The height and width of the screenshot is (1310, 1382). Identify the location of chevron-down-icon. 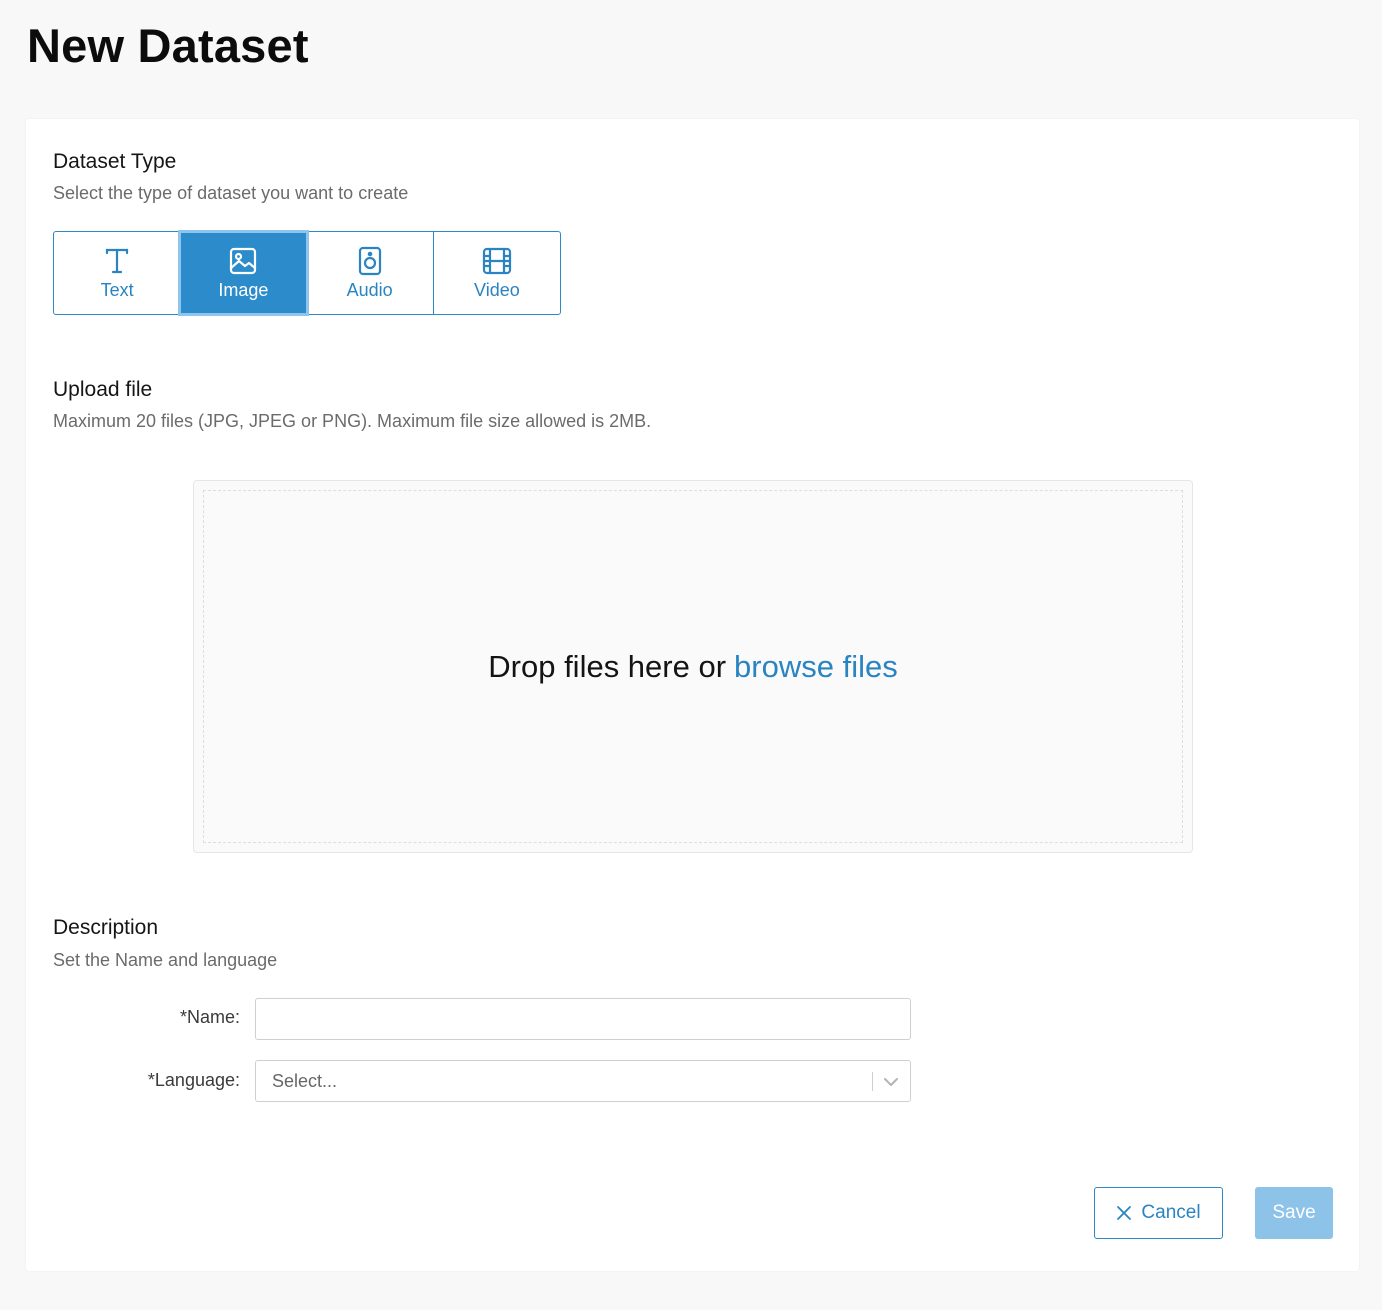
(891, 1082).